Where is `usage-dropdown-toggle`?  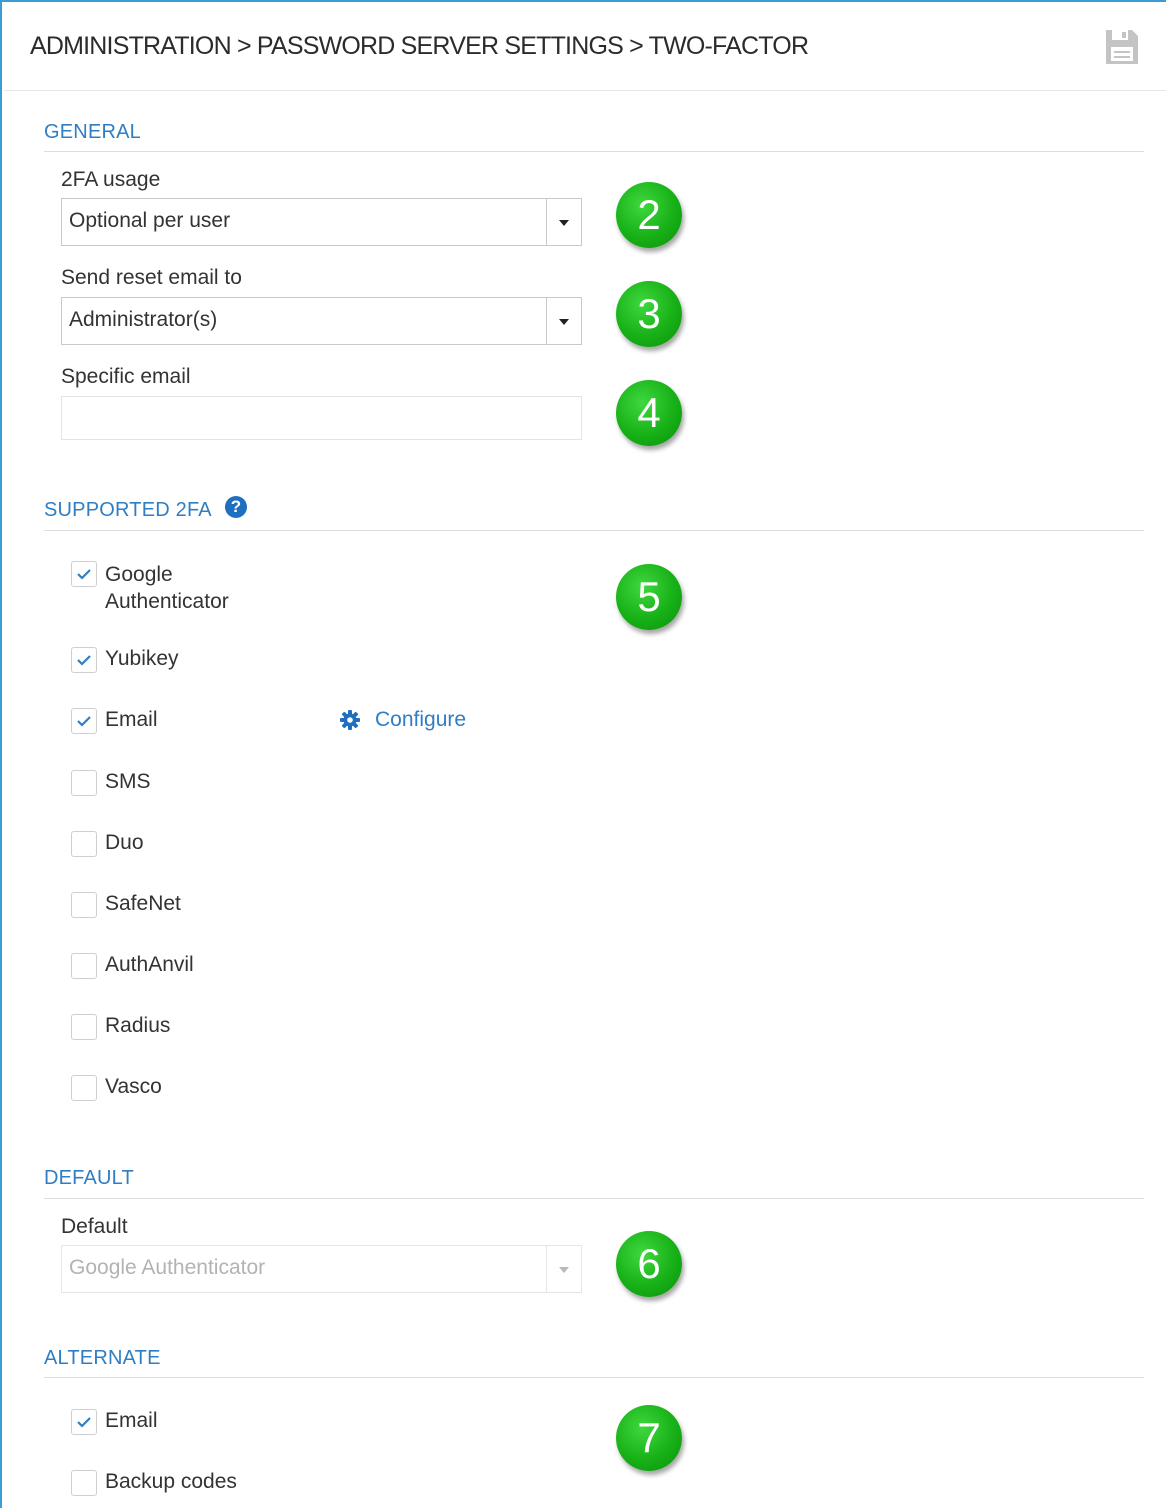
usage-dropdown-toggle is located at coordinates (563, 222).